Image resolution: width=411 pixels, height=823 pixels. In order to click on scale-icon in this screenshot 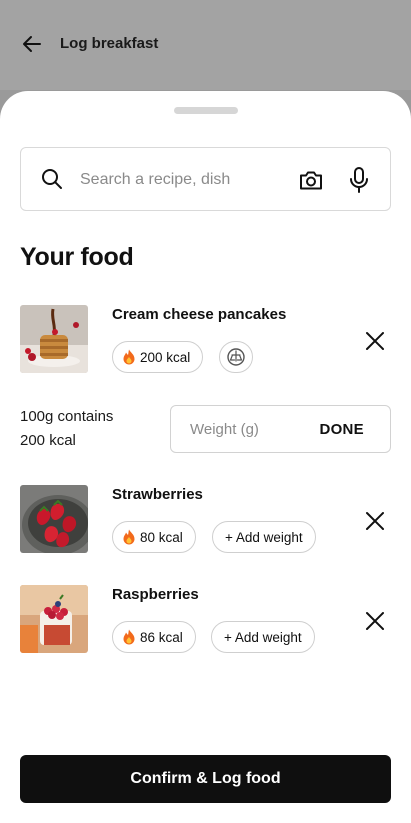, I will do `click(236, 357)`.